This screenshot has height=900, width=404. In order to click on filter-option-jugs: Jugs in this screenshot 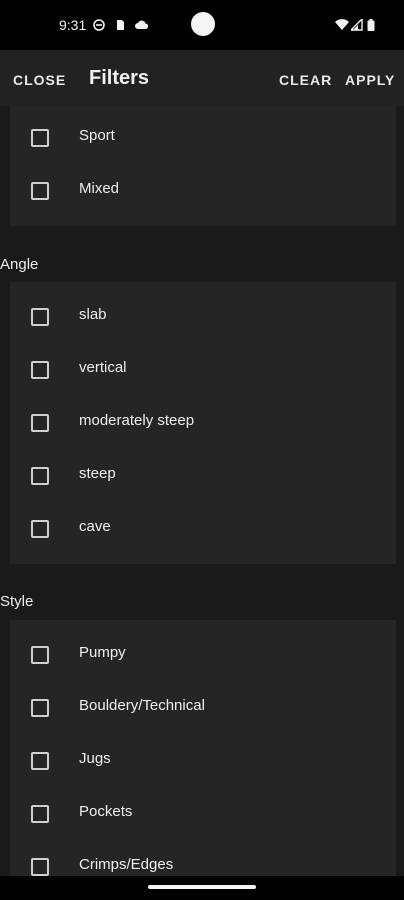, I will do `click(203, 760)`.